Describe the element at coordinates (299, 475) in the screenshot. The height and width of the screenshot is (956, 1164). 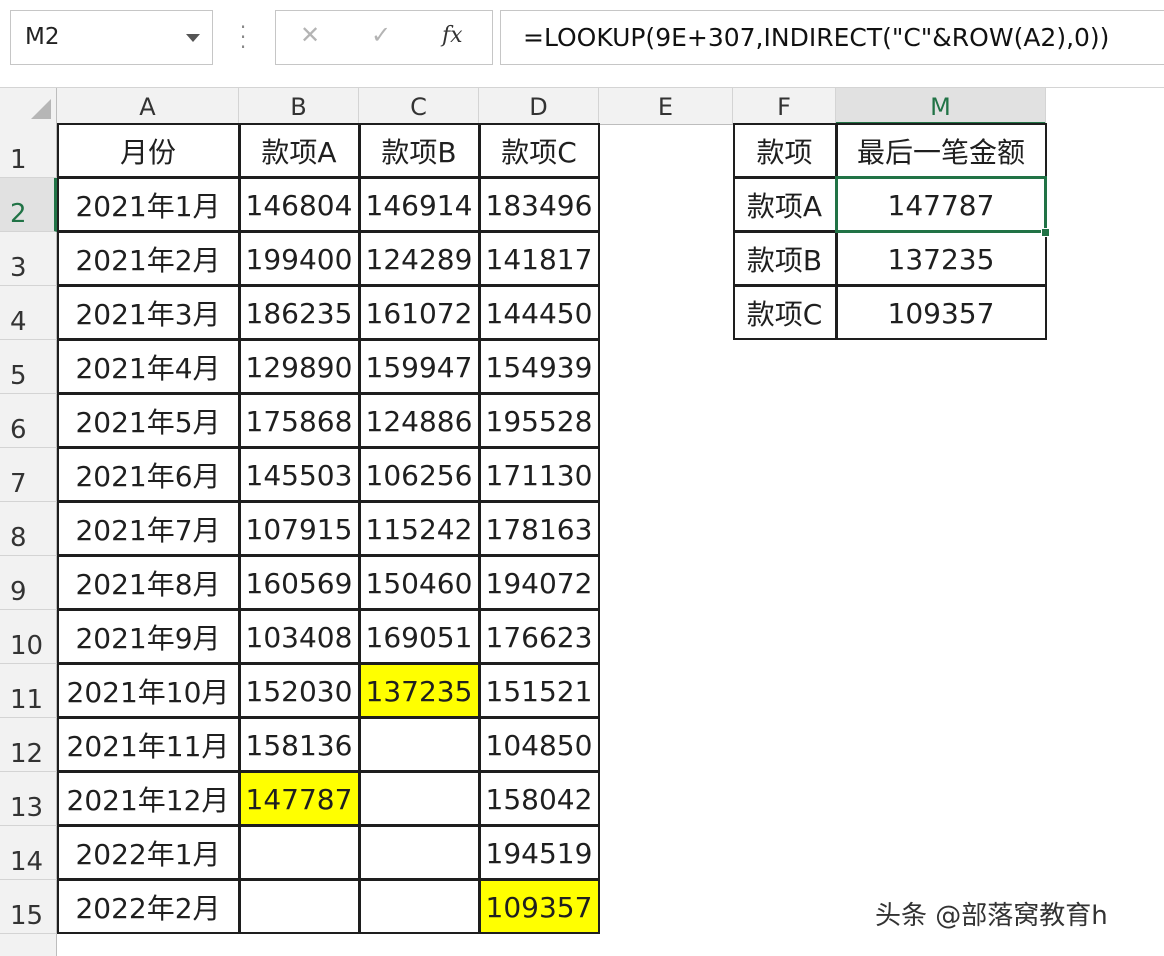
I see `data-cell-b7: 145503` at that location.